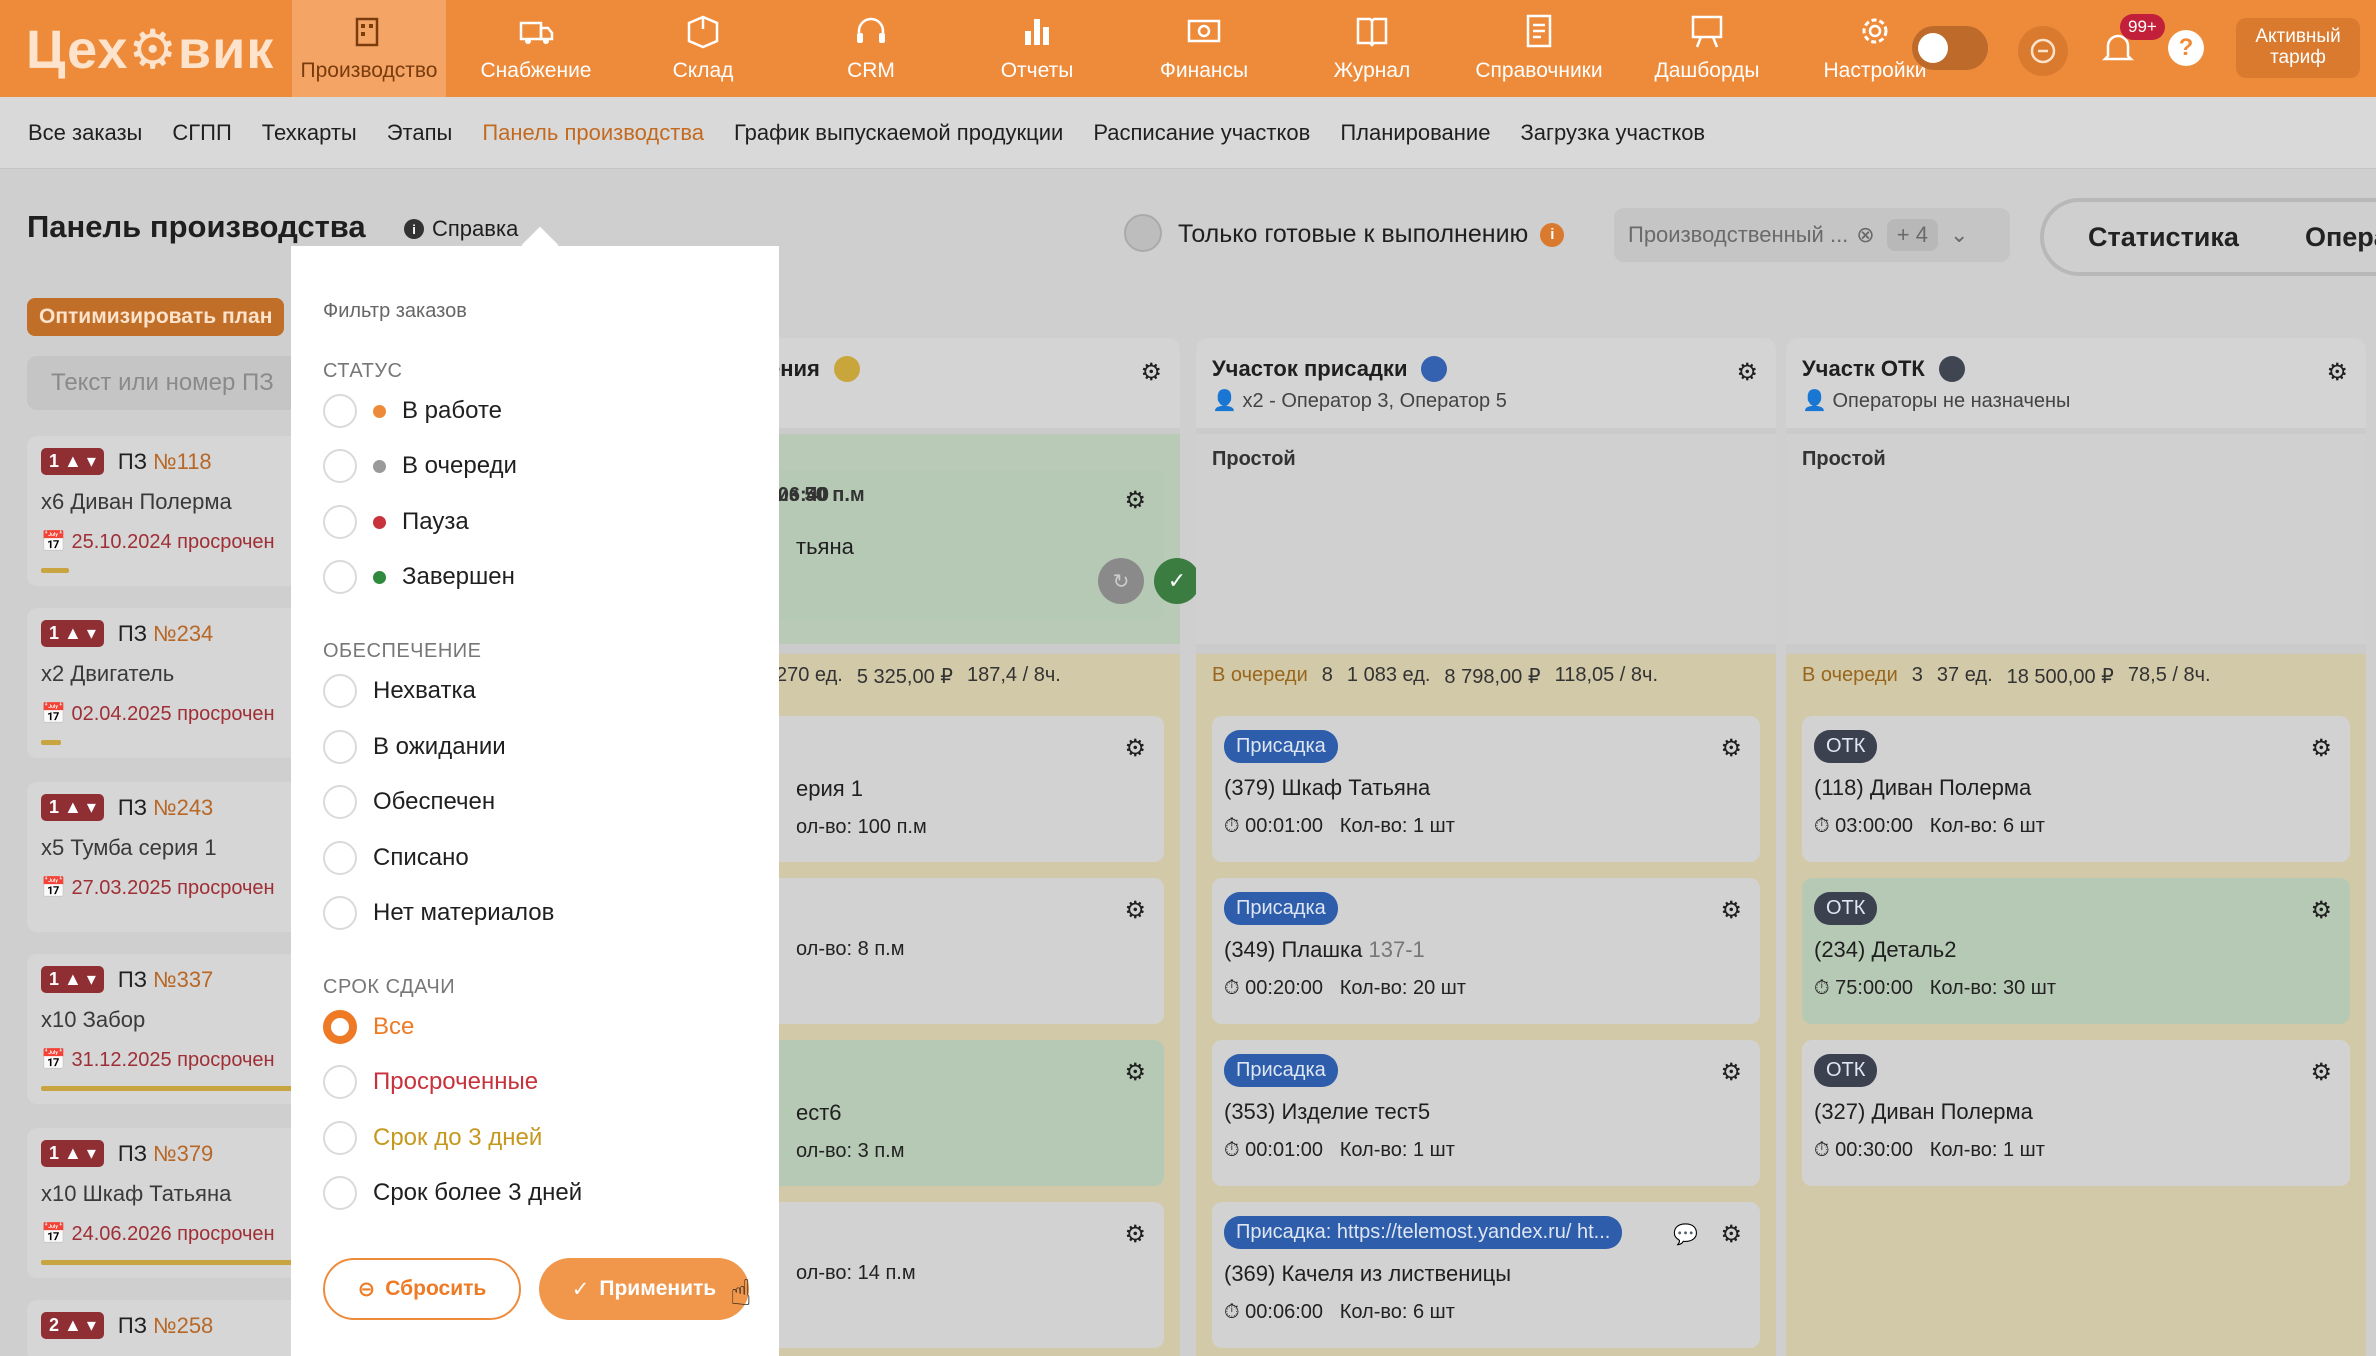  What do you see at coordinates (972, 545) in the screenshot?
I see `active-task-card: ⚙ тьяна 0:06:40 0 из 50 п.м ↻ ✓` at bounding box center [972, 545].